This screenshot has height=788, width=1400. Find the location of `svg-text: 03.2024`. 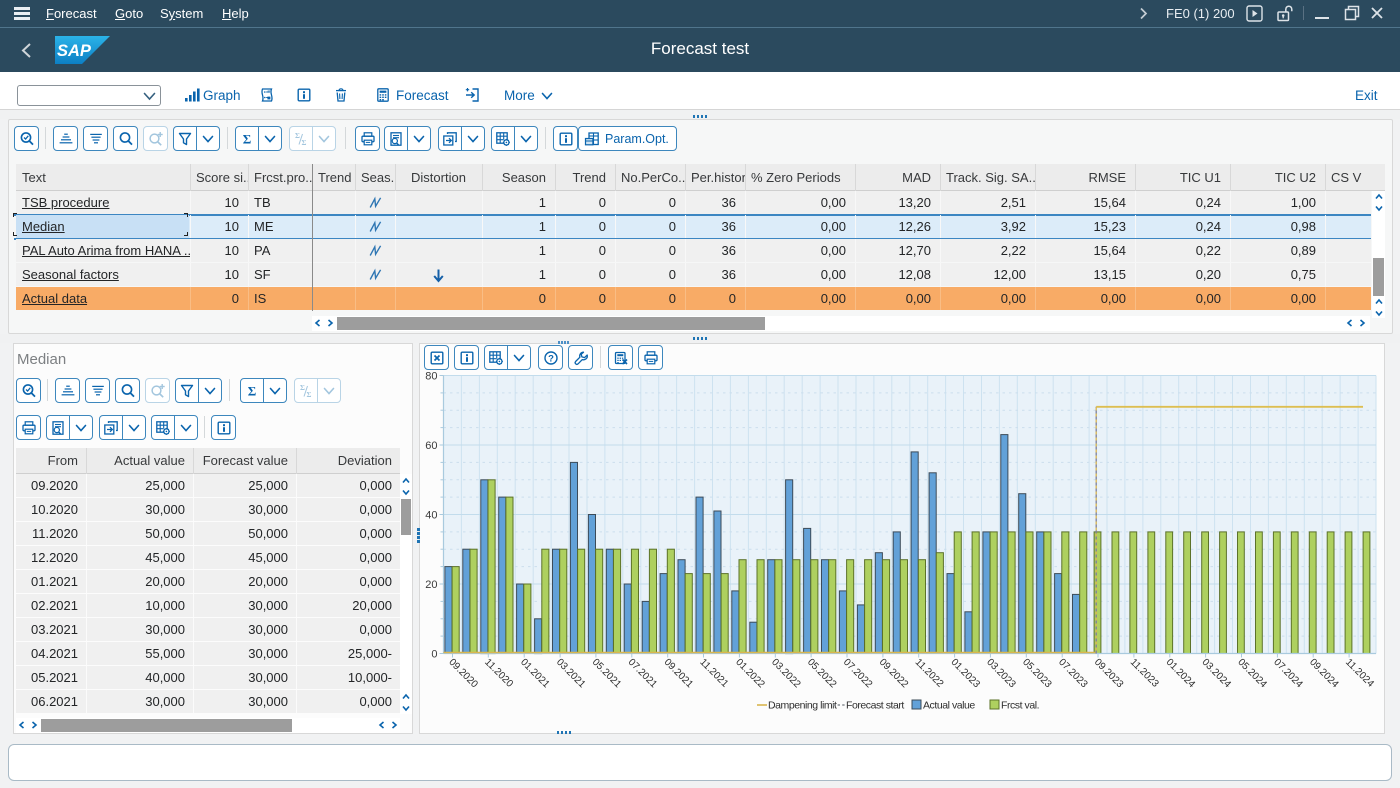

svg-text: 03.2024 is located at coordinates (1216, 674).